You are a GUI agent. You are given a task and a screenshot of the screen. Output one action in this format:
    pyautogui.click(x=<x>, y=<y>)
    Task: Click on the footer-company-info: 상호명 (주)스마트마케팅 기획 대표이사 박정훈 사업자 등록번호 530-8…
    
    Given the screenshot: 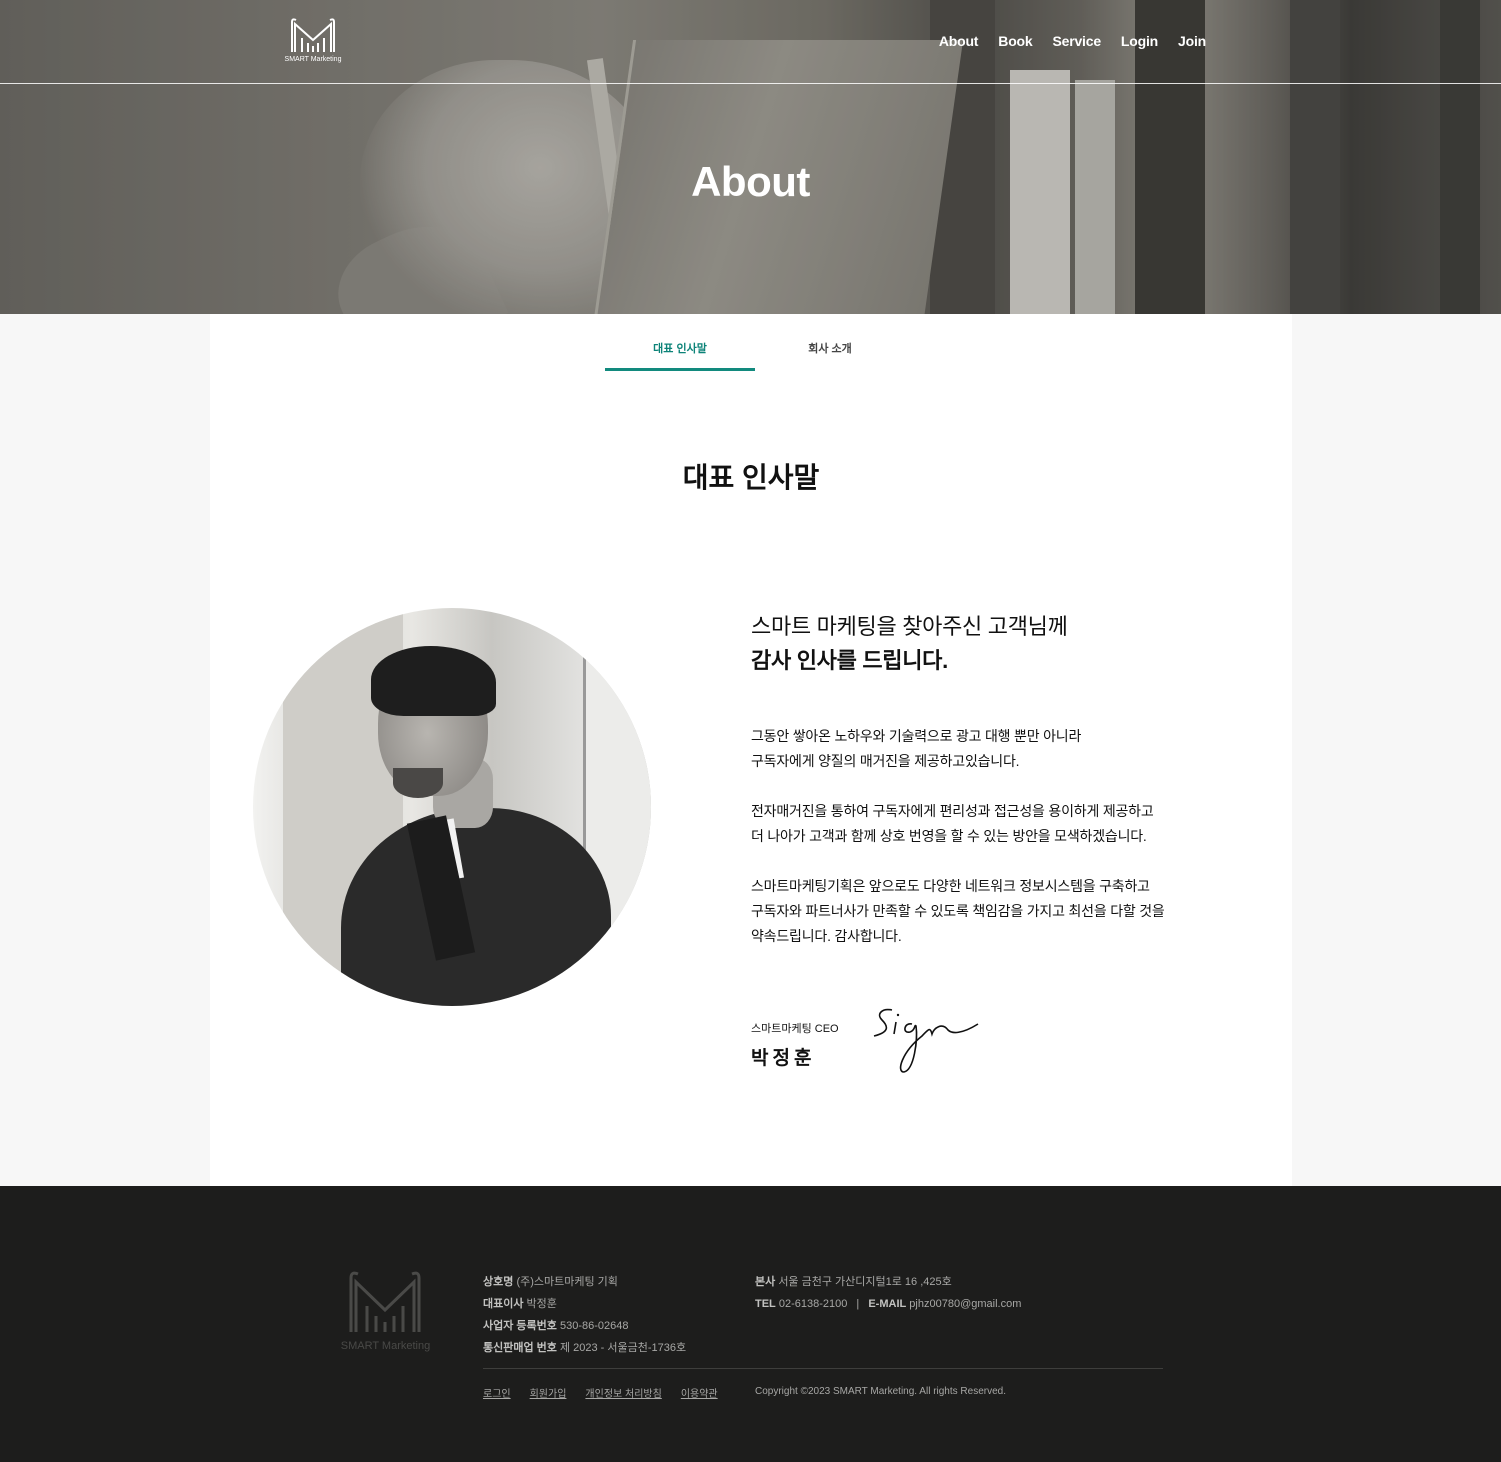 What is the action you would take?
    pyautogui.click(x=585, y=1315)
    